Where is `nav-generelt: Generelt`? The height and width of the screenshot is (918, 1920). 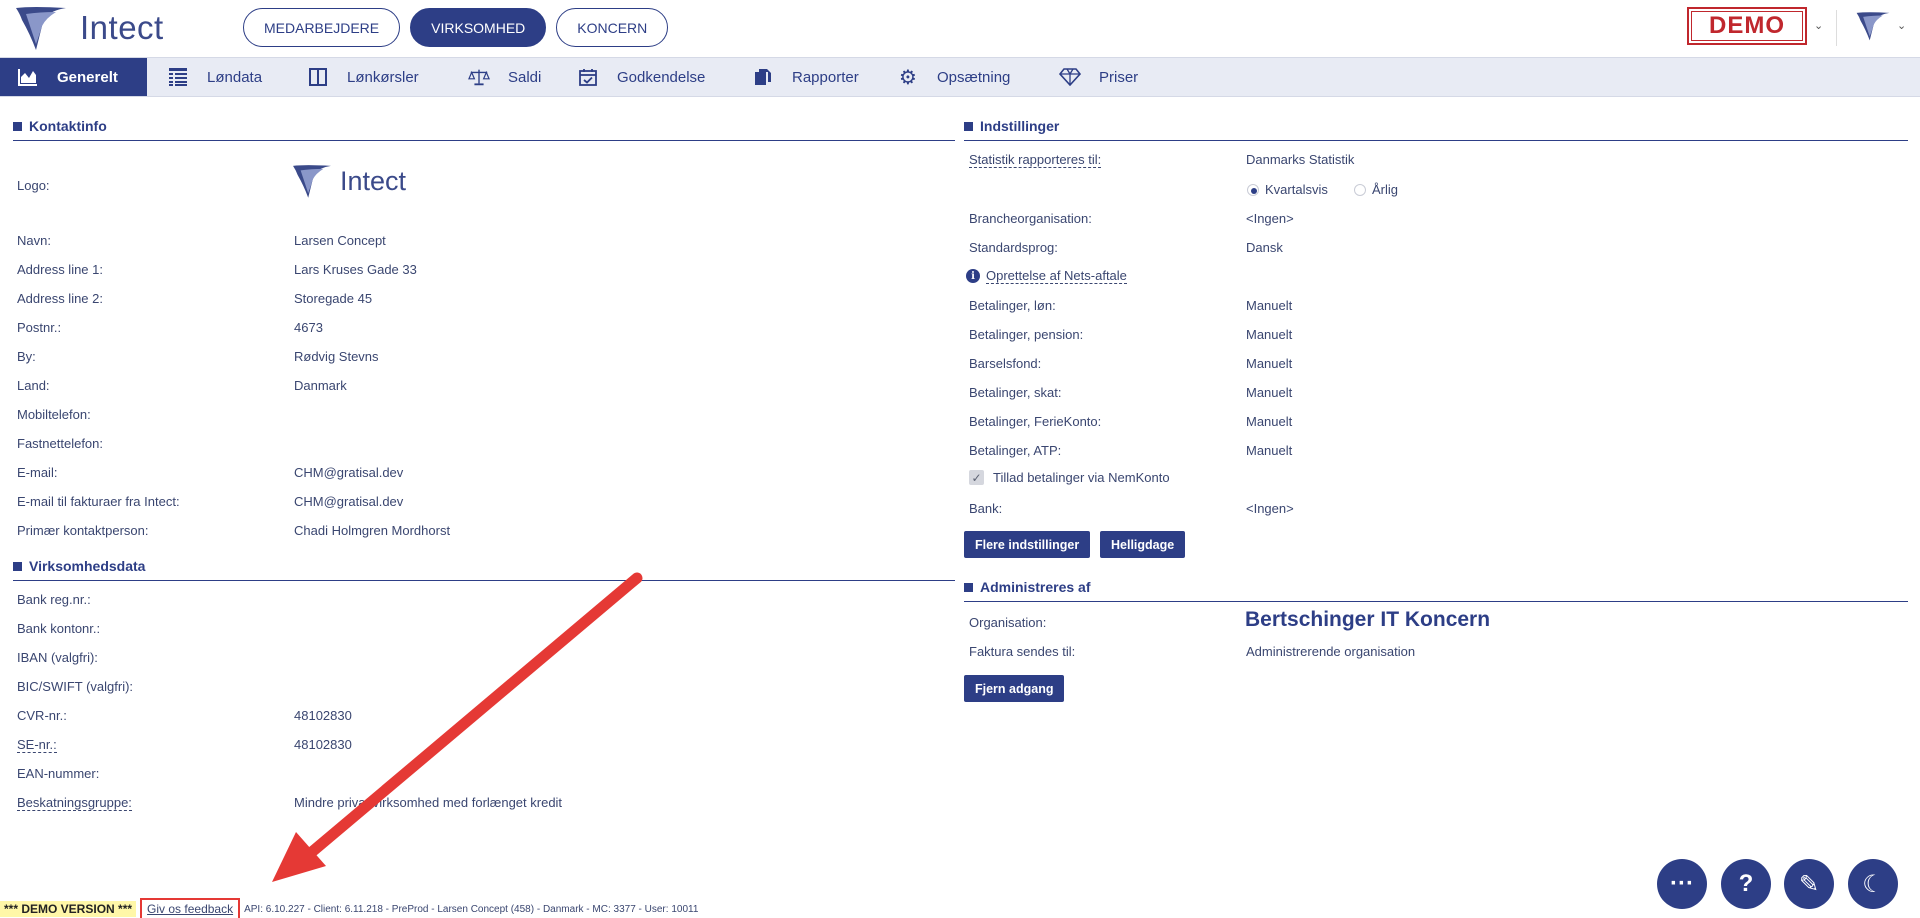
nav-generelt: Generelt is located at coordinates (73, 77).